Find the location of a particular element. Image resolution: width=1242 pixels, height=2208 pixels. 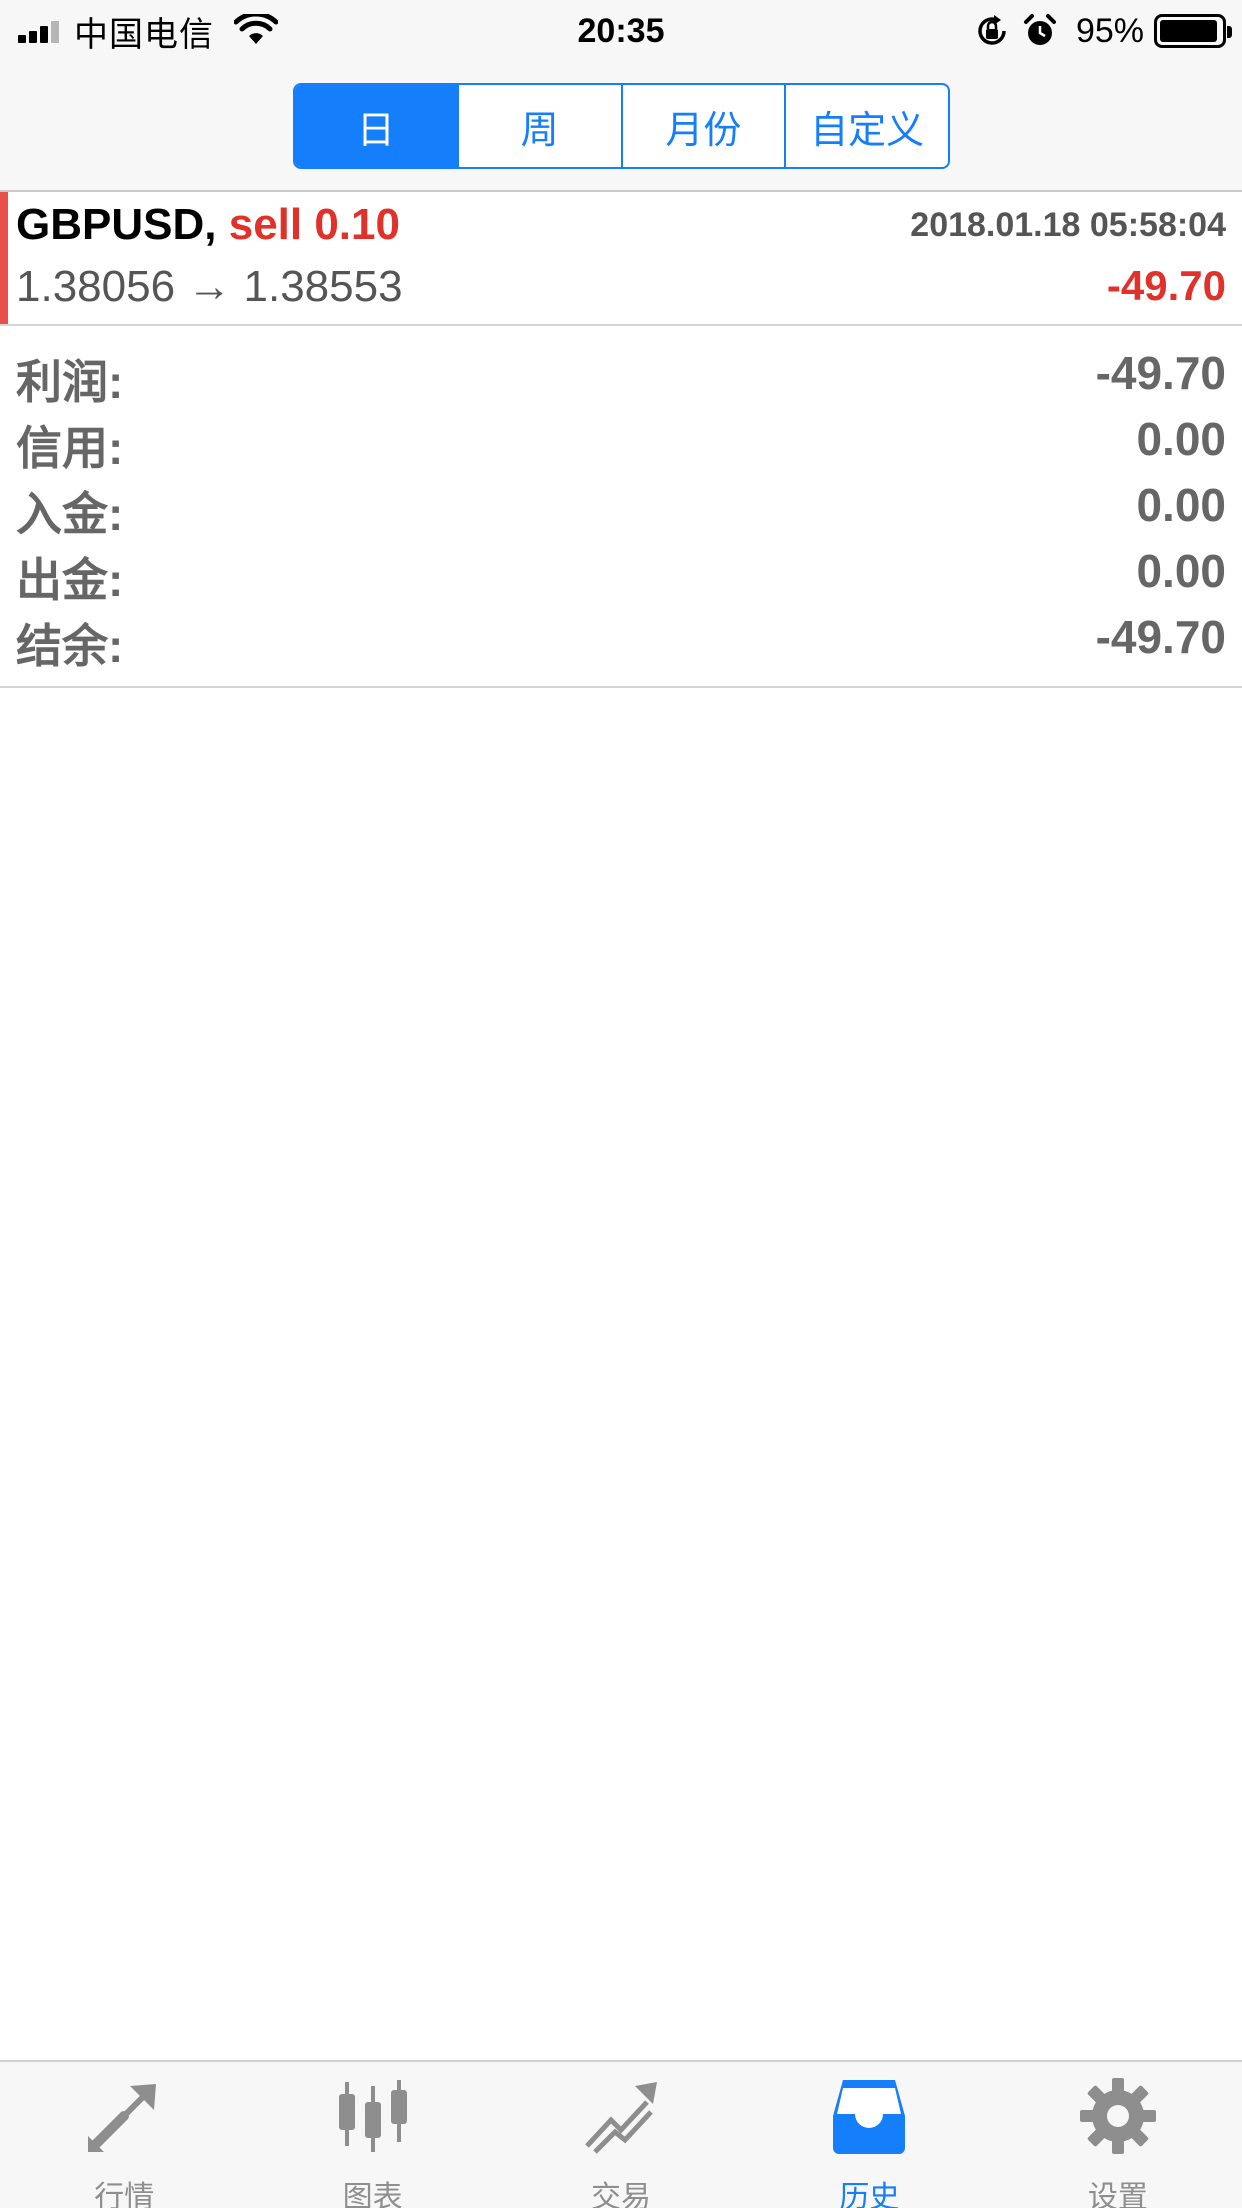

segment-custom: 自定义 is located at coordinates (866, 126).